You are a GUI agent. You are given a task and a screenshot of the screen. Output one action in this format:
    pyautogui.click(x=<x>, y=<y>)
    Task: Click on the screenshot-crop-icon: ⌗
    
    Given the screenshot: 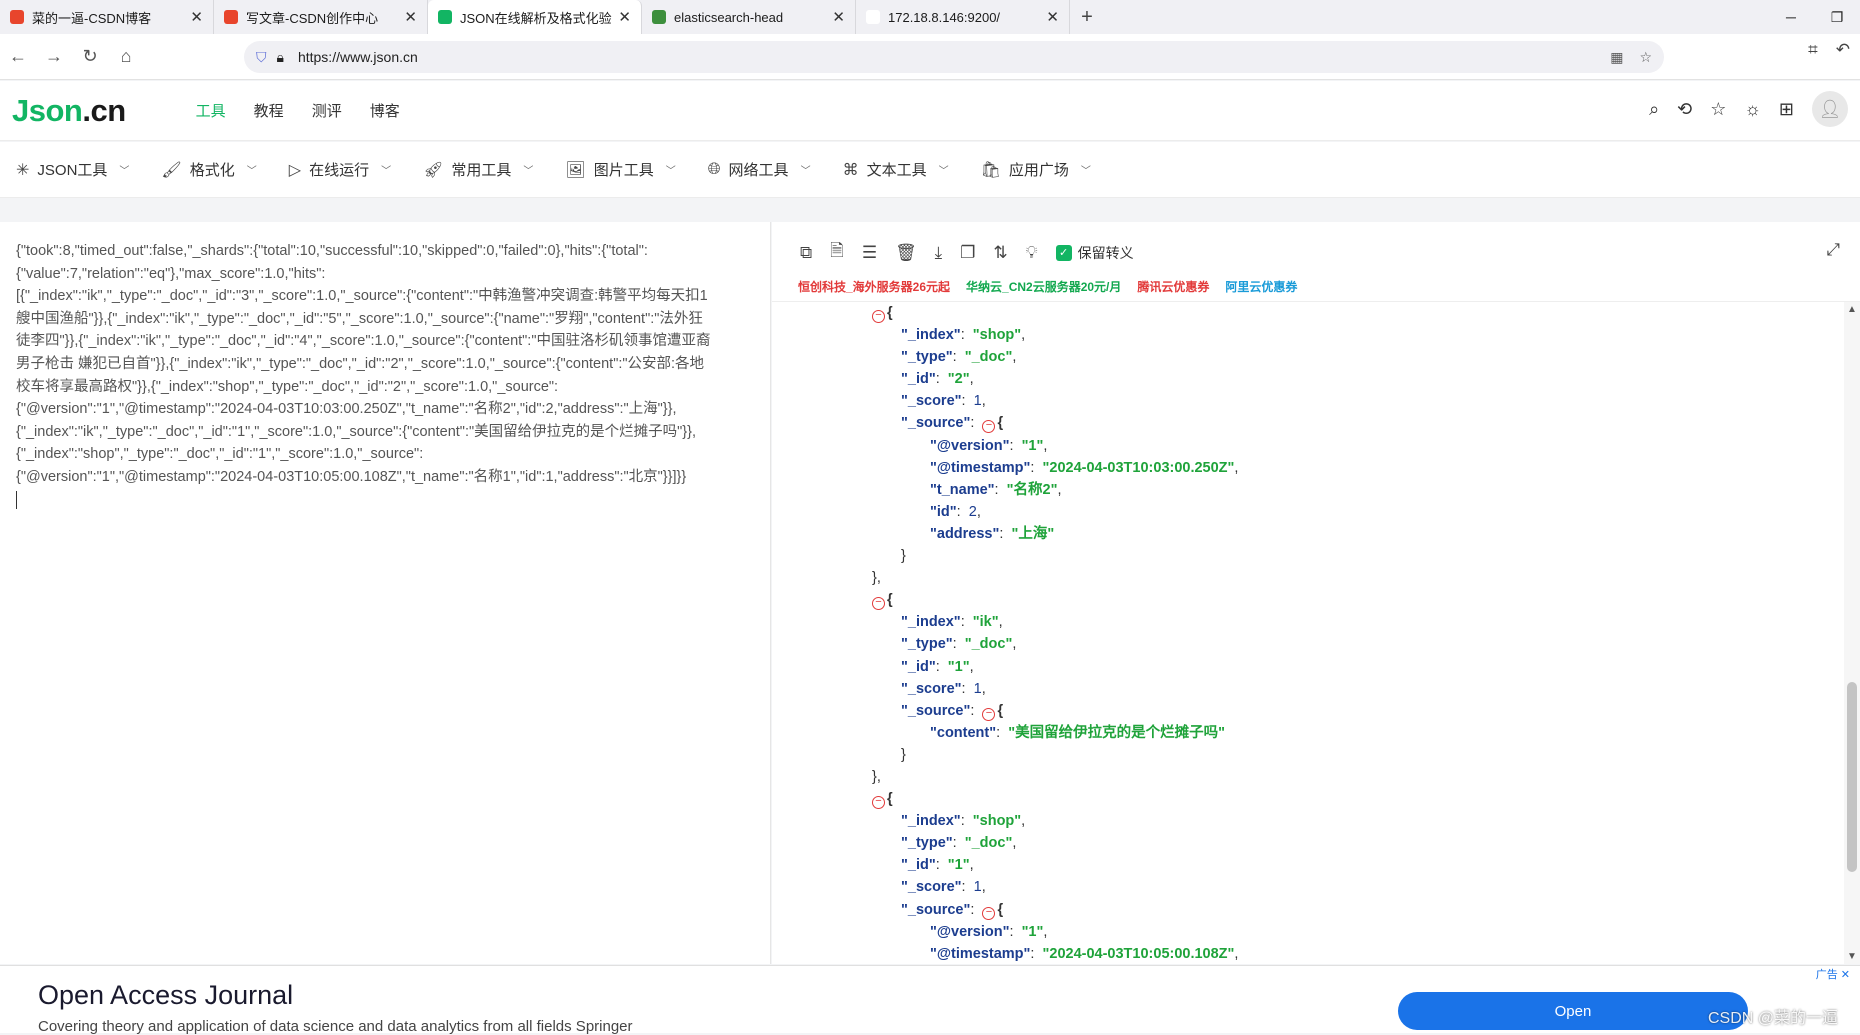 What is the action you would take?
    pyautogui.click(x=1813, y=50)
    